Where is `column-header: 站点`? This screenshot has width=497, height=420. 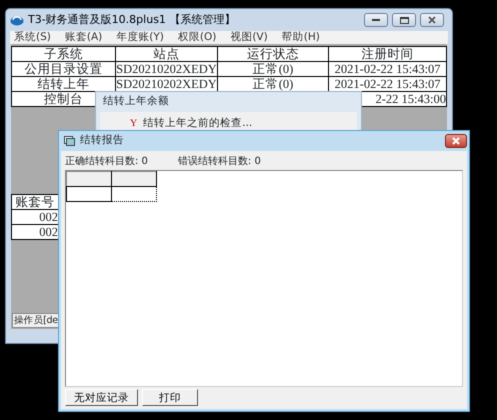
column-header: 站点 is located at coordinates (167, 54).